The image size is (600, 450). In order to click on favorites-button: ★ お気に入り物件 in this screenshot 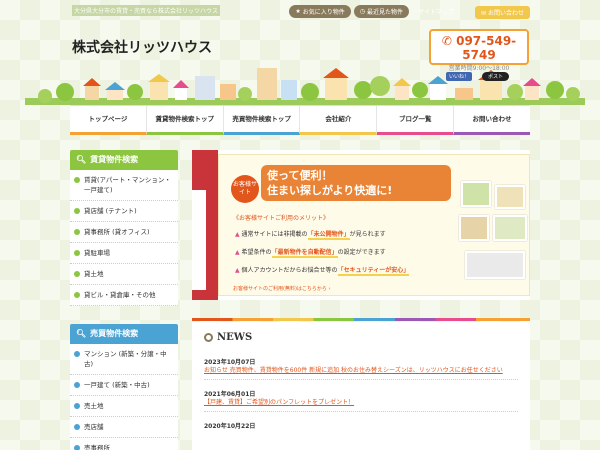, I will do `click(320, 11)`.